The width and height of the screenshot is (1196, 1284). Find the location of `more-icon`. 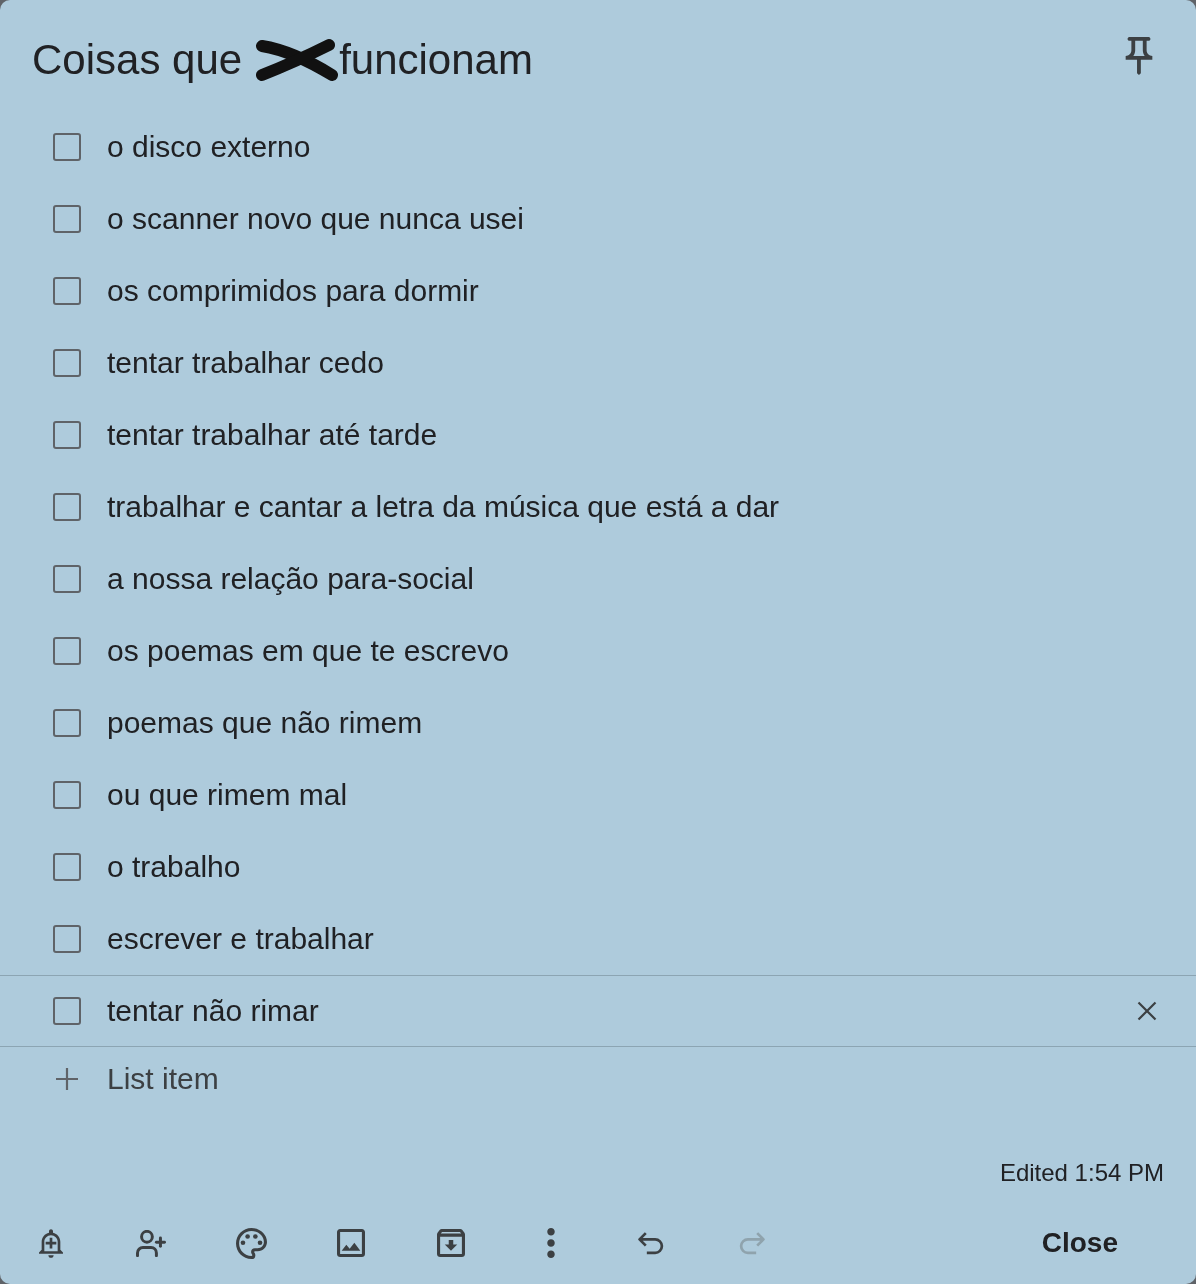

more-icon is located at coordinates (551, 1243).